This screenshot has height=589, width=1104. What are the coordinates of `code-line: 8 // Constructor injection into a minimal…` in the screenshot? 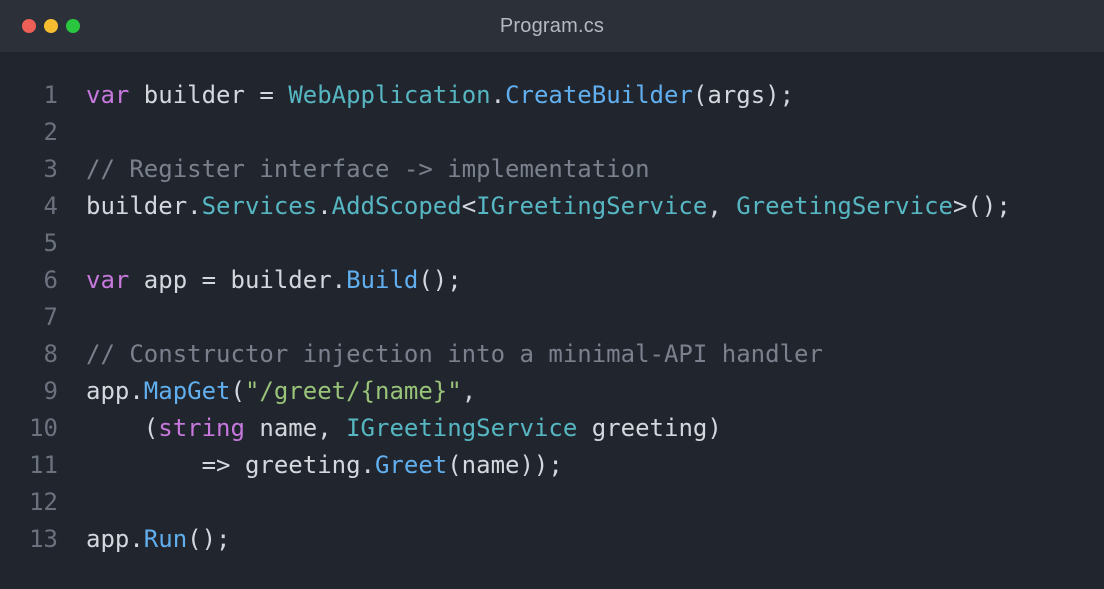 It's located at (552, 354).